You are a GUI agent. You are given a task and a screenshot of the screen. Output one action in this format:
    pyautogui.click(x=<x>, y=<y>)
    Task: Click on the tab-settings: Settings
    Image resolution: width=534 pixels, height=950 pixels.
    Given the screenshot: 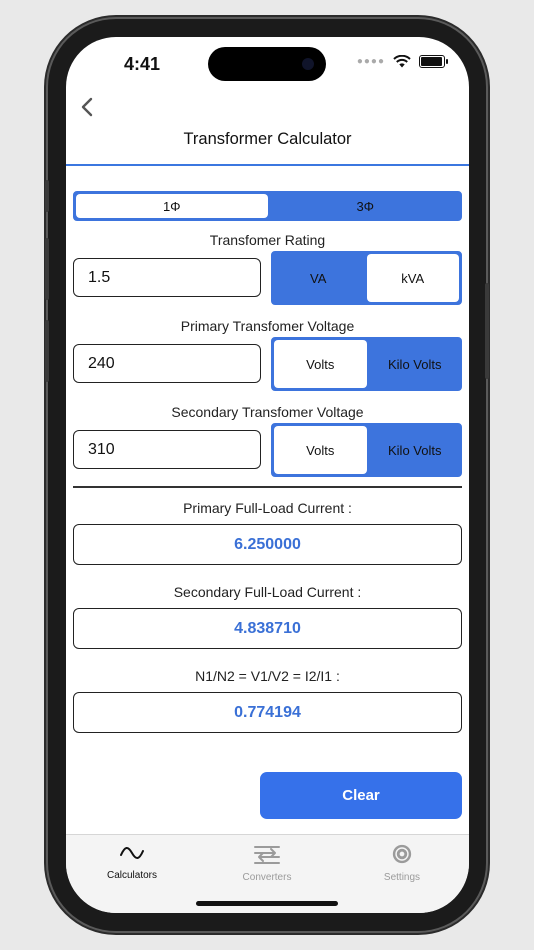 What is the action you would take?
    pyautogui.click(x=402, y=863)
    